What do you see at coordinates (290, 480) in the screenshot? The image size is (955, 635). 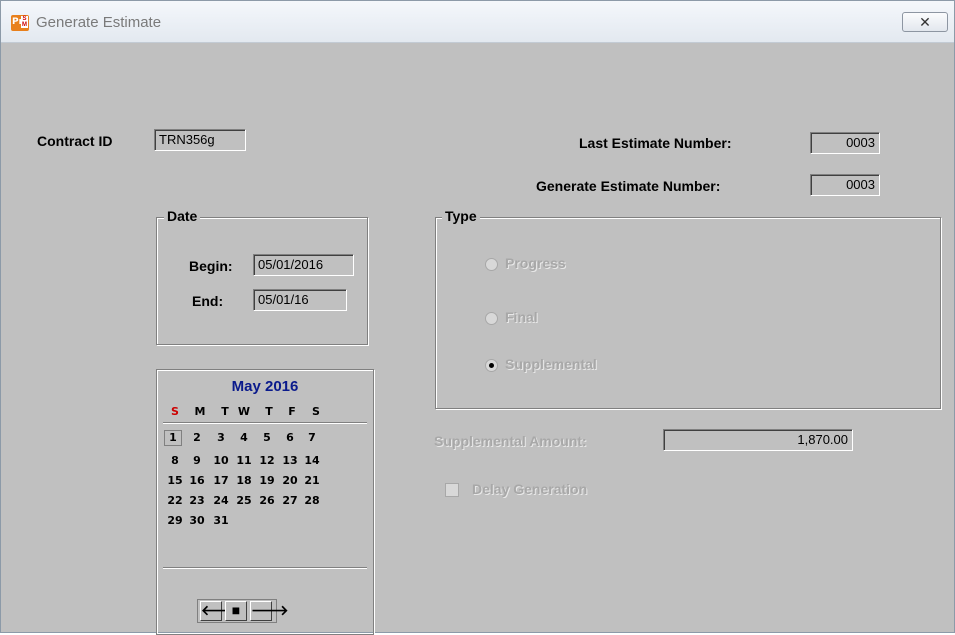 I see `calendar-day: 20` at bounding box center [290, 480].